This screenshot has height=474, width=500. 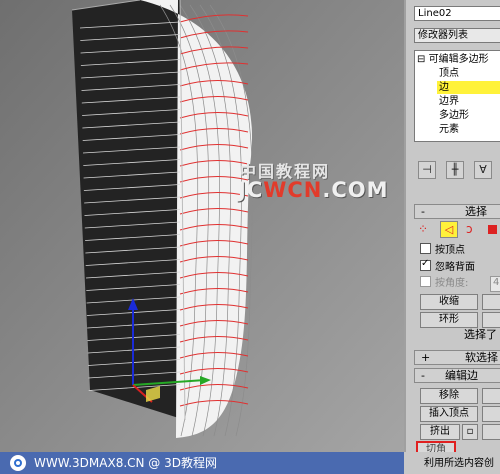 I want to click on extrude-settings-button: ▫, so click(x=470, y=432).